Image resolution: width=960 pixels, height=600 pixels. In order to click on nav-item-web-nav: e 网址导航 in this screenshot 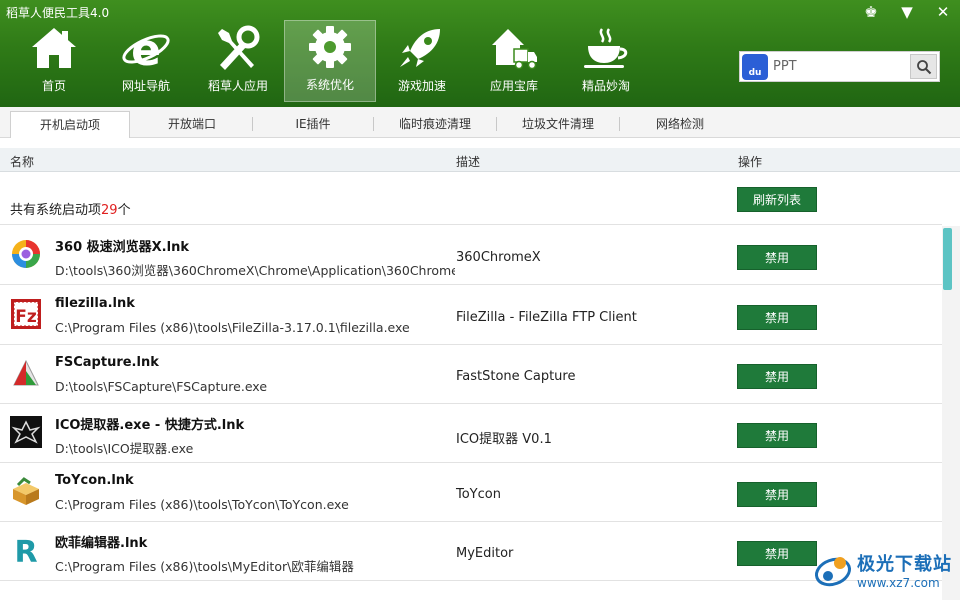, I will do `click(146, 61)`.